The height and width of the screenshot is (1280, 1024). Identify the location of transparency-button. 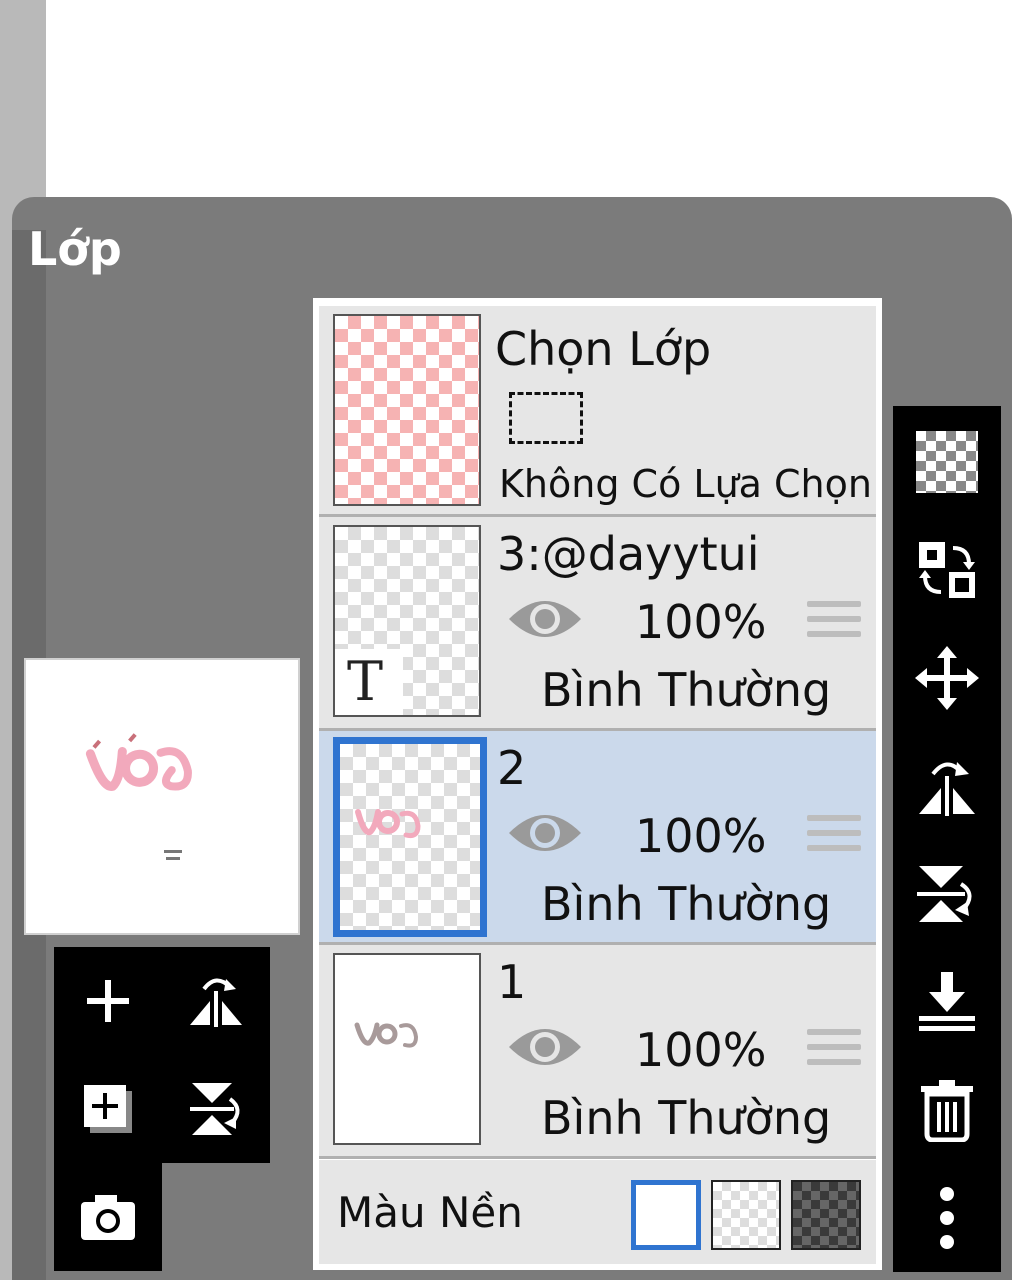
(947, 462).